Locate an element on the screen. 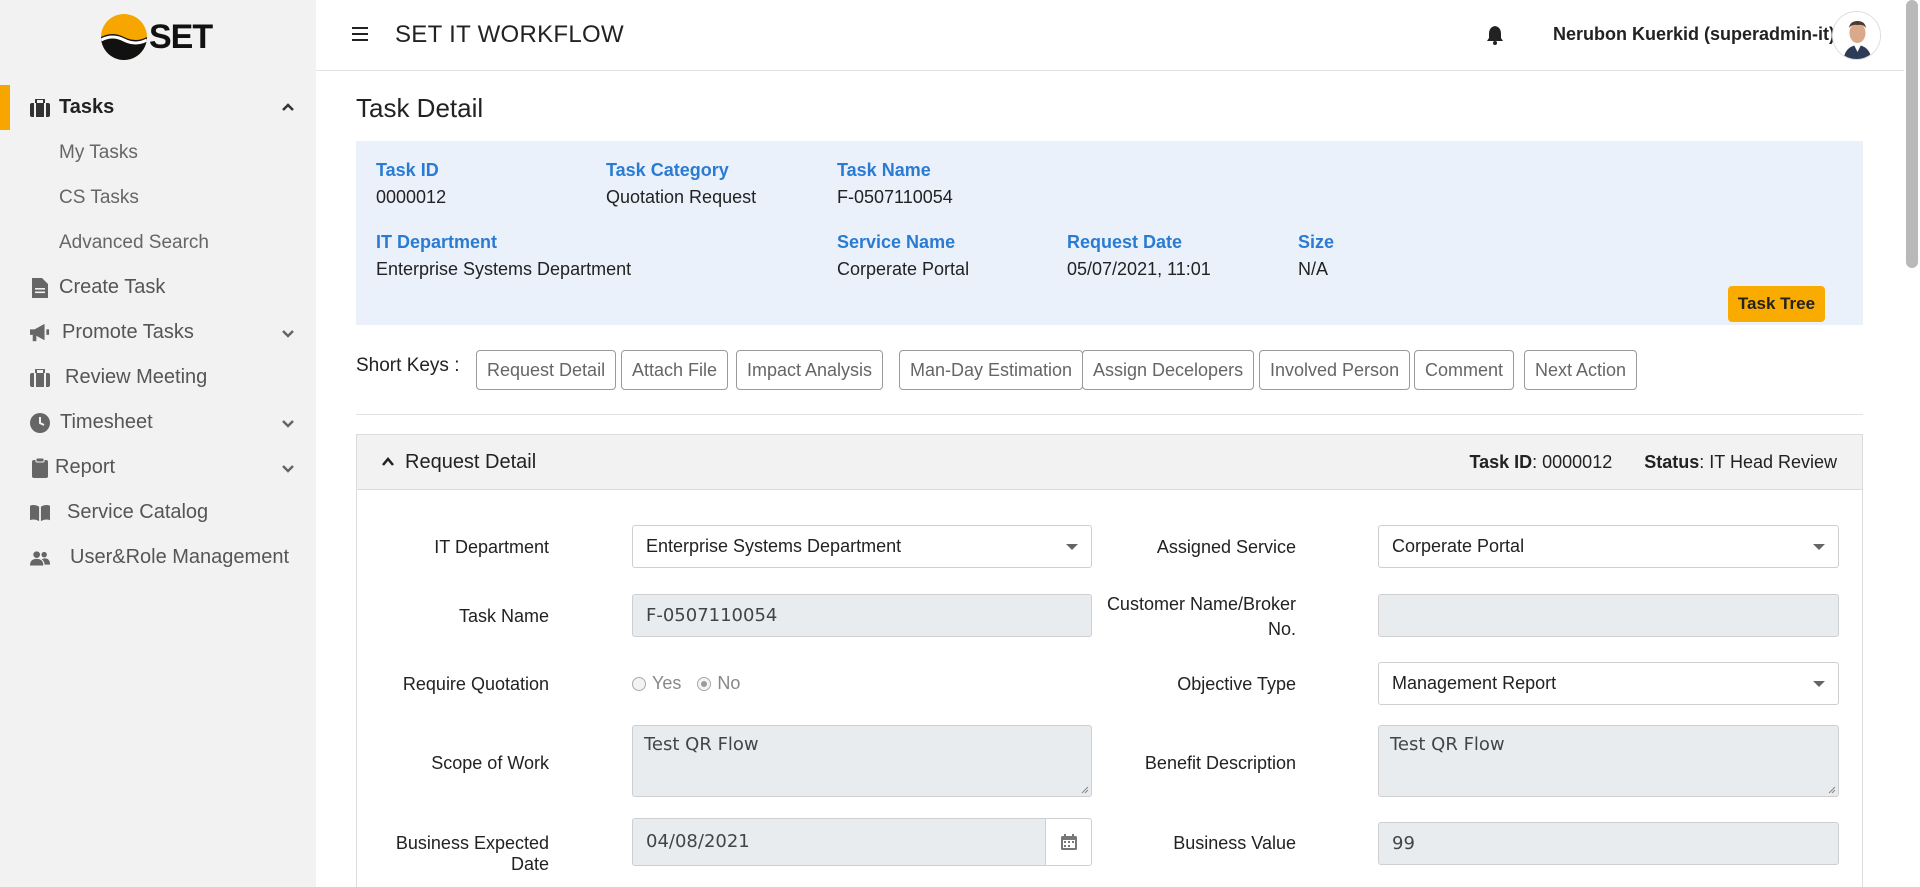  meta-status-label: Status is located at coordinates (1672, 462).